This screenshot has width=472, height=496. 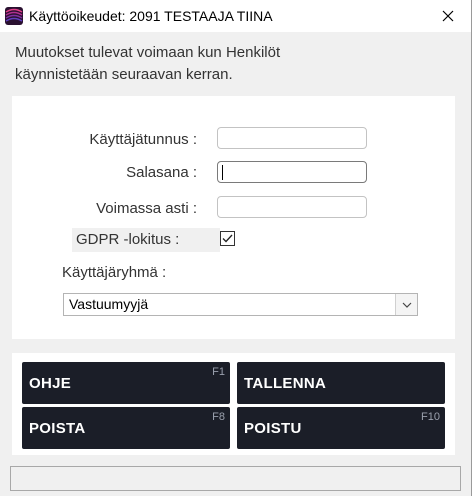 I want to click on notice-line-2: käynnistetään seuraavan kerran., so click(x=124, y=74).